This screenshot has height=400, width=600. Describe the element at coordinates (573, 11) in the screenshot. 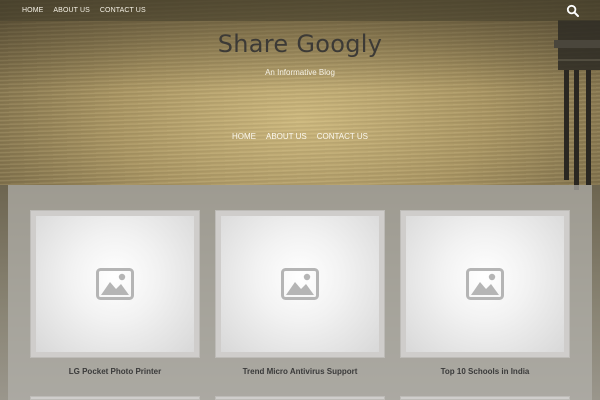

I see `search-icon` at that location.